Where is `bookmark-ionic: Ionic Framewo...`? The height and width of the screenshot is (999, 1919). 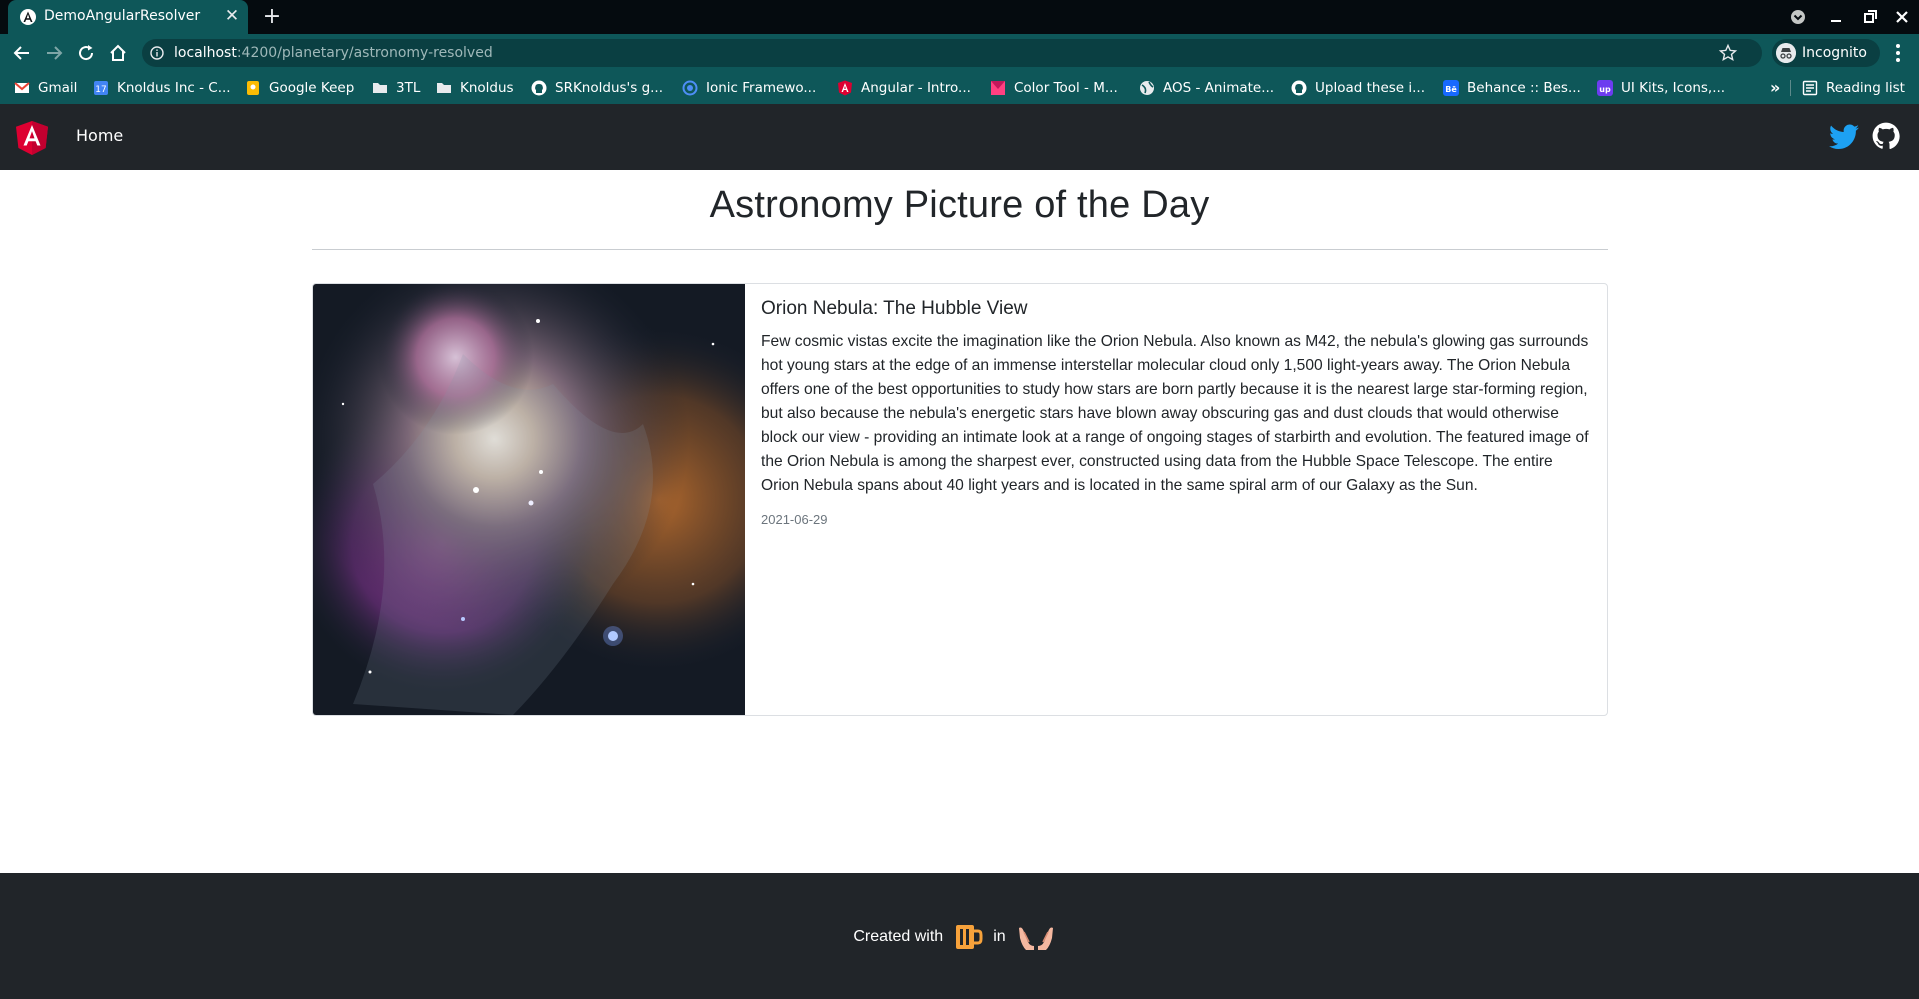 bookmark-ionic: Ionic Framewo... is located at coordinates (749, 88).